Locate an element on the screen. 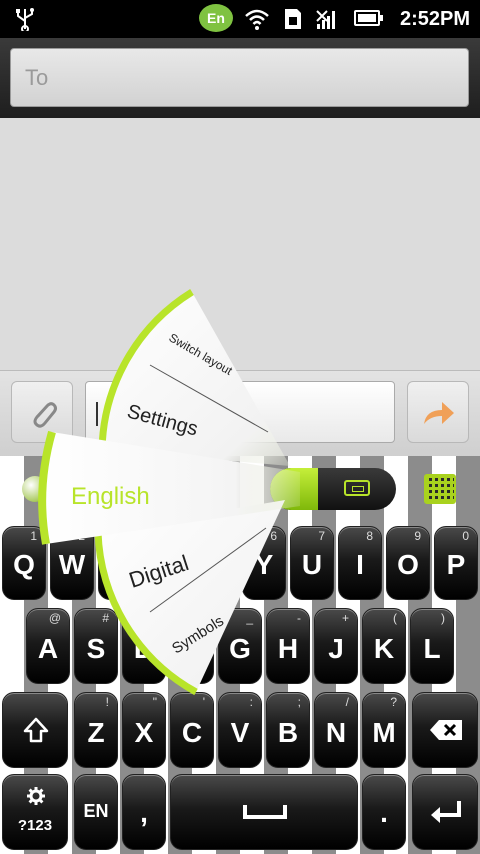 The width and height of the screenshot is (480, 854). enter-icon is located at coordinates (446, 812).